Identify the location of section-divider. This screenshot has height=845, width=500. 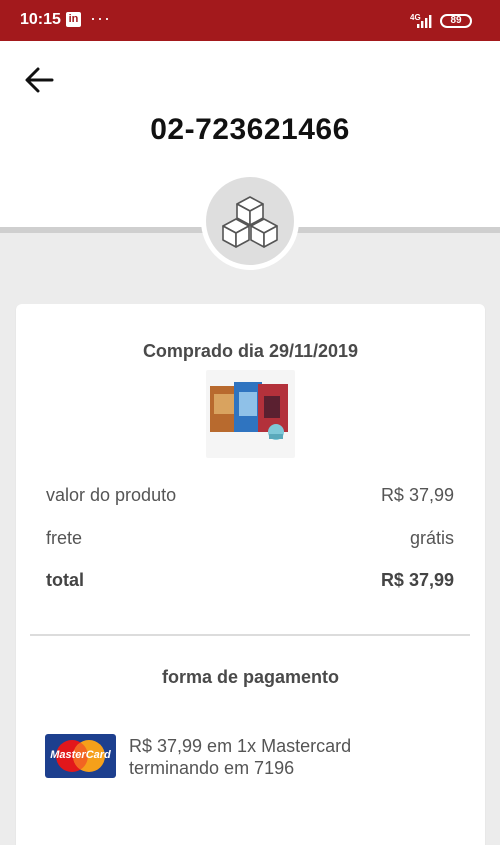
(250, 635).